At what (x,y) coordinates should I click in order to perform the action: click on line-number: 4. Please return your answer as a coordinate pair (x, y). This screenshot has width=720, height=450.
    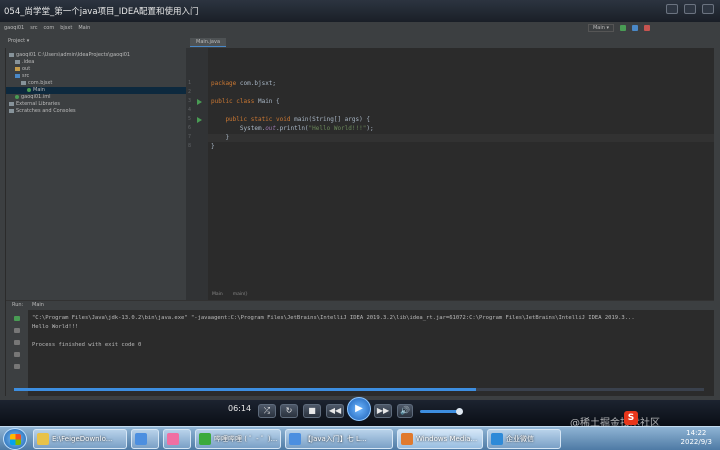
    Looking at the image, I should click on (190, 110).